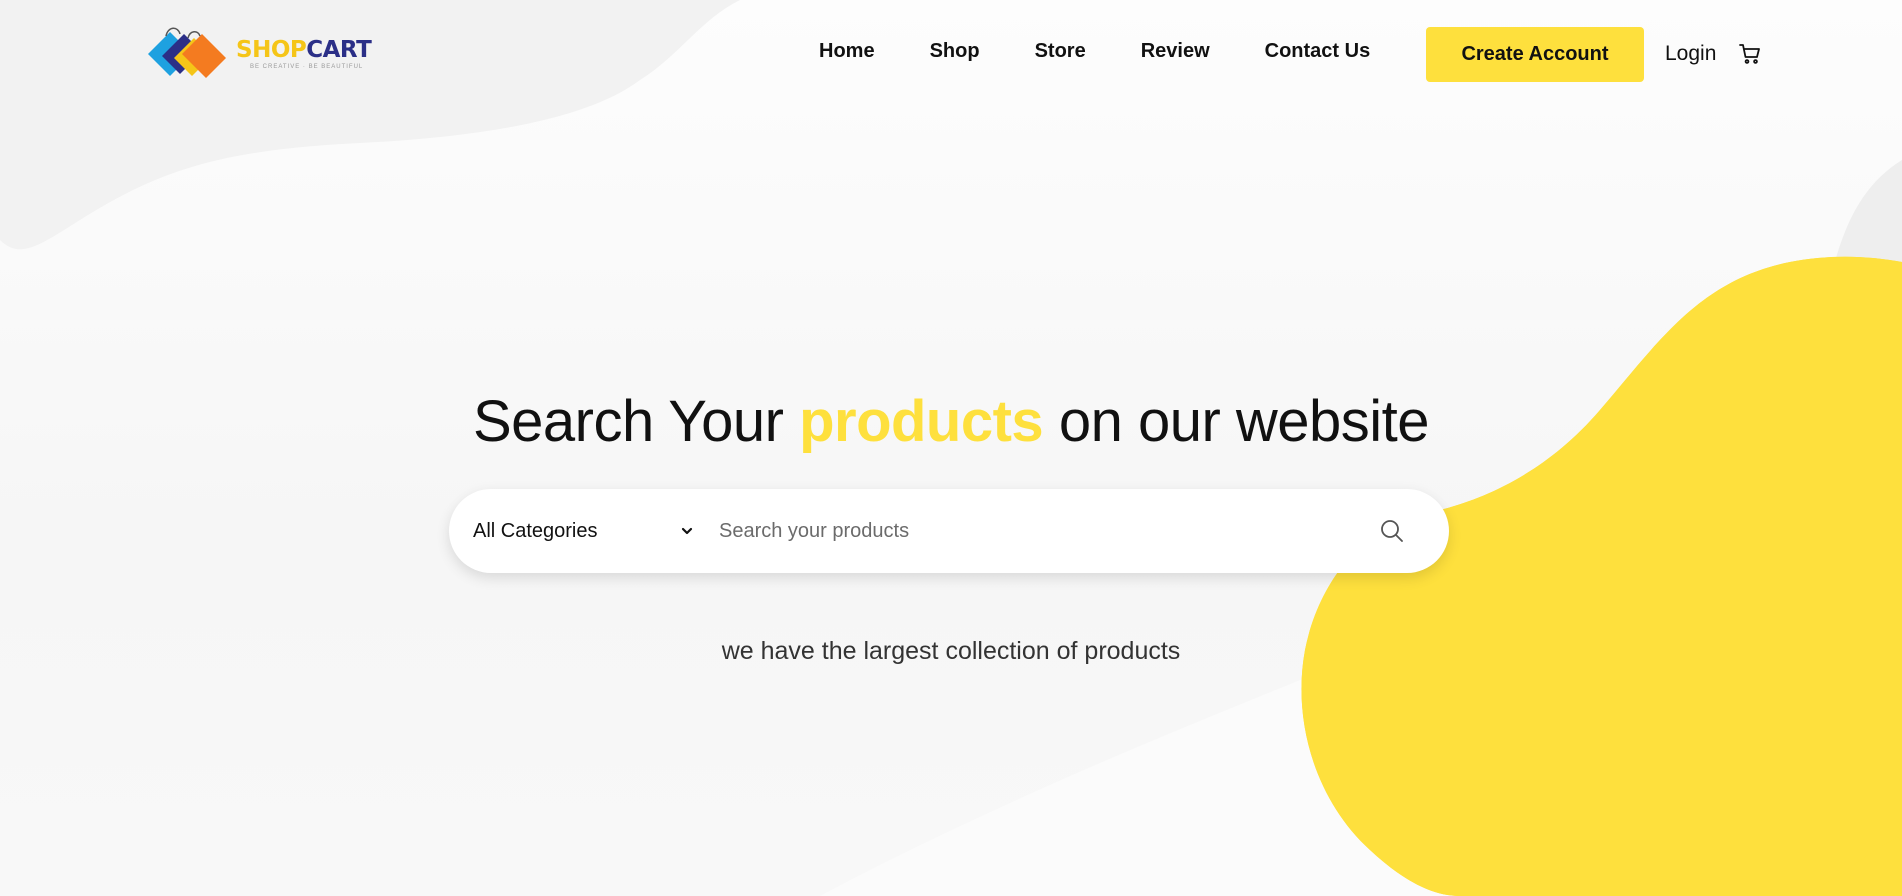  I want to click on hero-title-accent: products, so click(921, 421).